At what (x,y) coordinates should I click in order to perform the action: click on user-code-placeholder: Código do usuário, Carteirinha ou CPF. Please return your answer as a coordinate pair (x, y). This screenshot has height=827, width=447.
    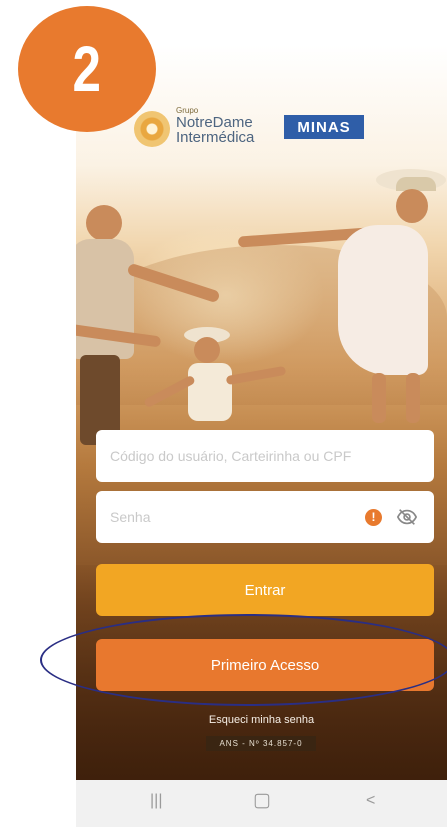
    Looking at the image, I should click on (231, 456).